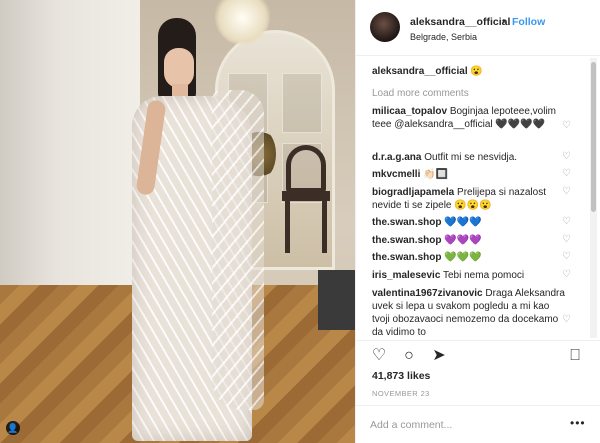  What do you see at coordinates (443, 37) in the screenshot?
I see `location-link: Belgrade, Serbia` at bounding box center [443, 37].